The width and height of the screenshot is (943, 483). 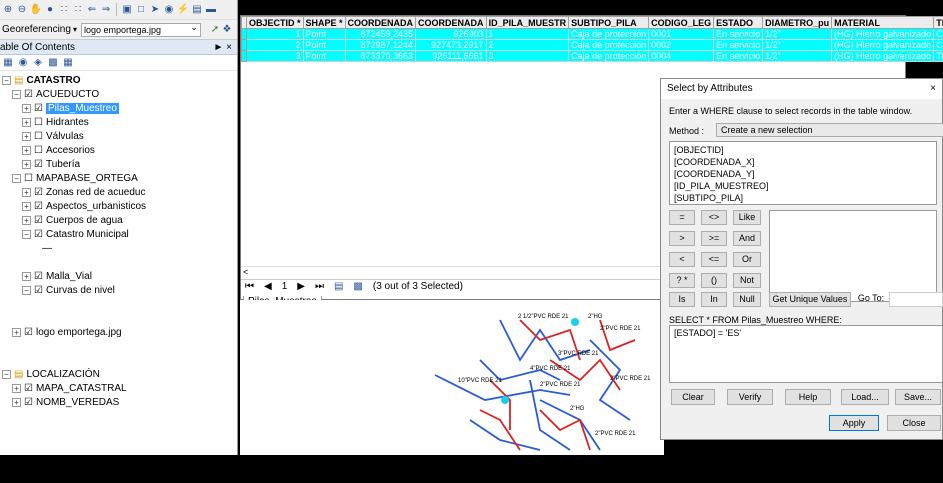 I want to click on tree-node: + ☐ Hidrantes, so click(x=118, y=122).